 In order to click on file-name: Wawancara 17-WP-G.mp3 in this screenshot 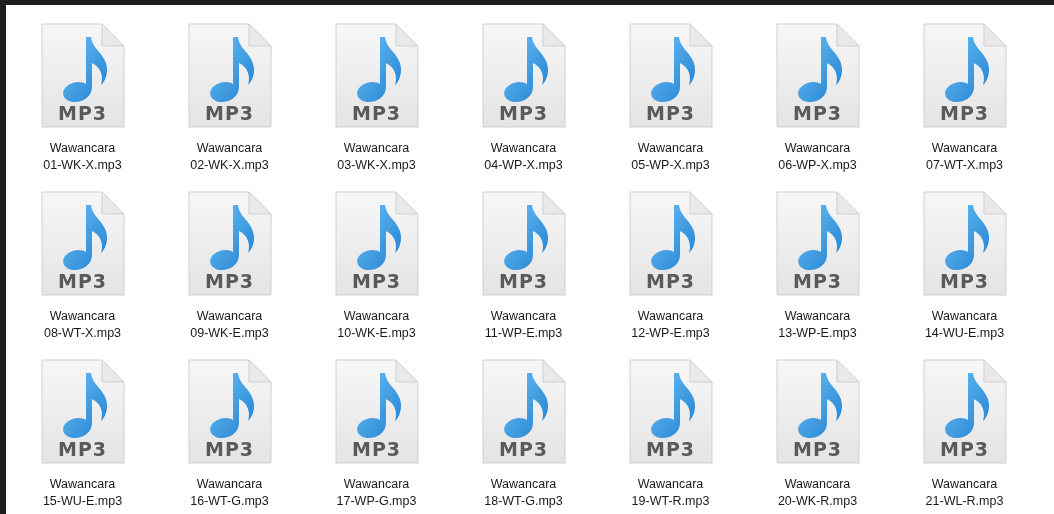, I will do `click(376, 493)`.